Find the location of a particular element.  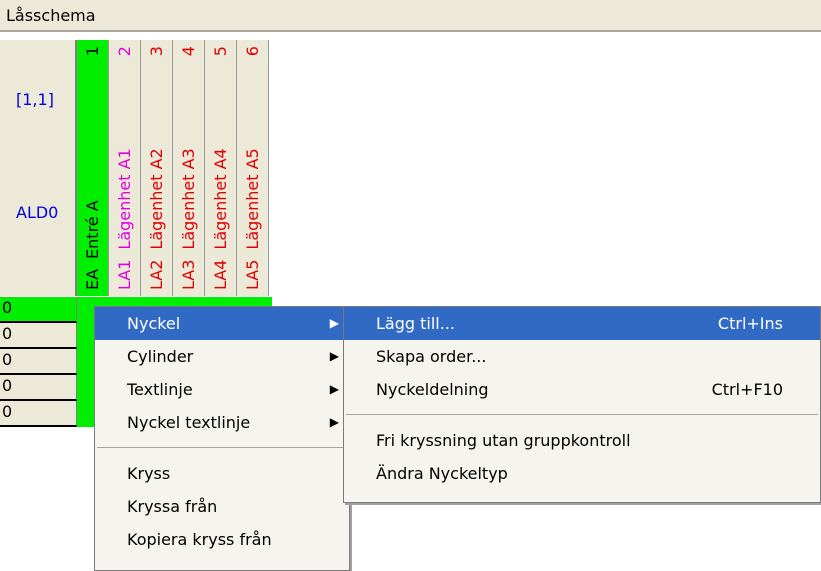

menu-shortcut: Ctrl+Ins is located at coordinates (750, 323).